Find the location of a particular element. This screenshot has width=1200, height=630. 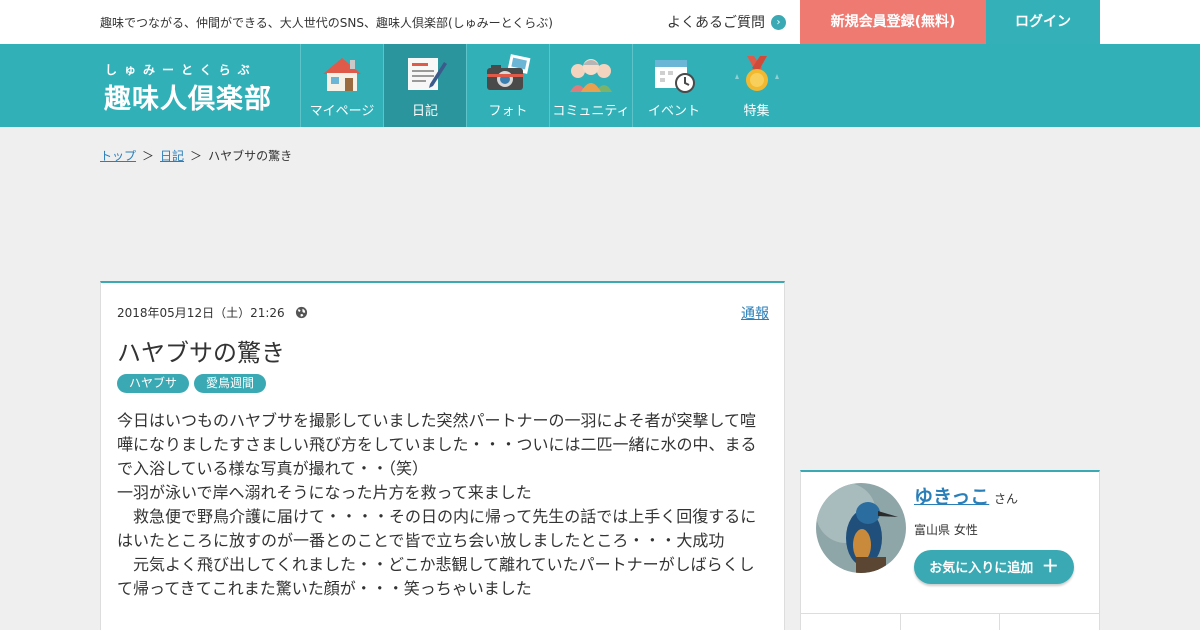

nav-label: フォト is located at coordinates (508, 111).